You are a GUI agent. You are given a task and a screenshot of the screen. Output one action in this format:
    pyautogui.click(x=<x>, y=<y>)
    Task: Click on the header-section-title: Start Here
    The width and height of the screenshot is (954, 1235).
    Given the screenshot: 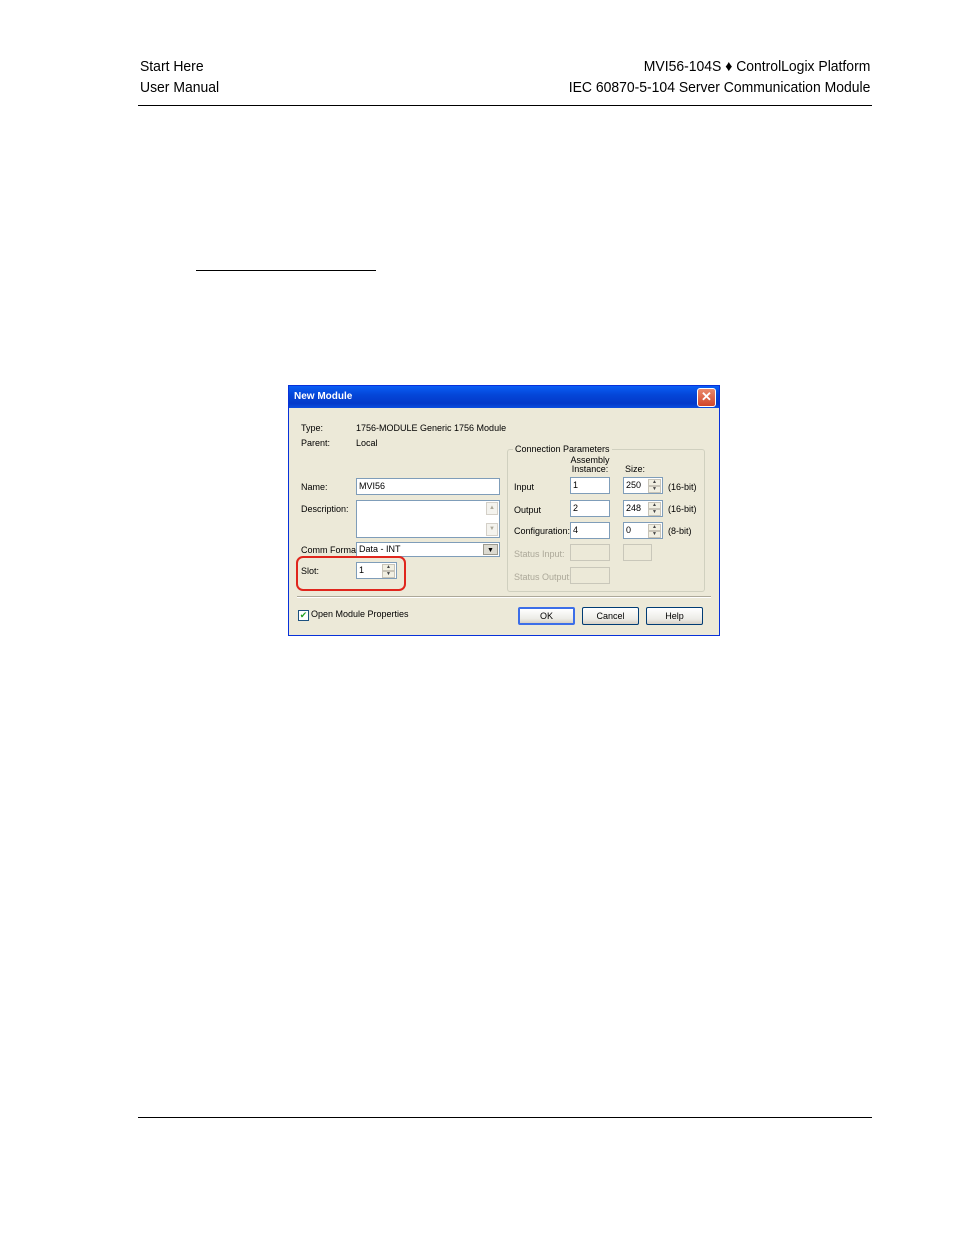 What is the action you would take?
    pyautogui.click(x=172, y=66)
    